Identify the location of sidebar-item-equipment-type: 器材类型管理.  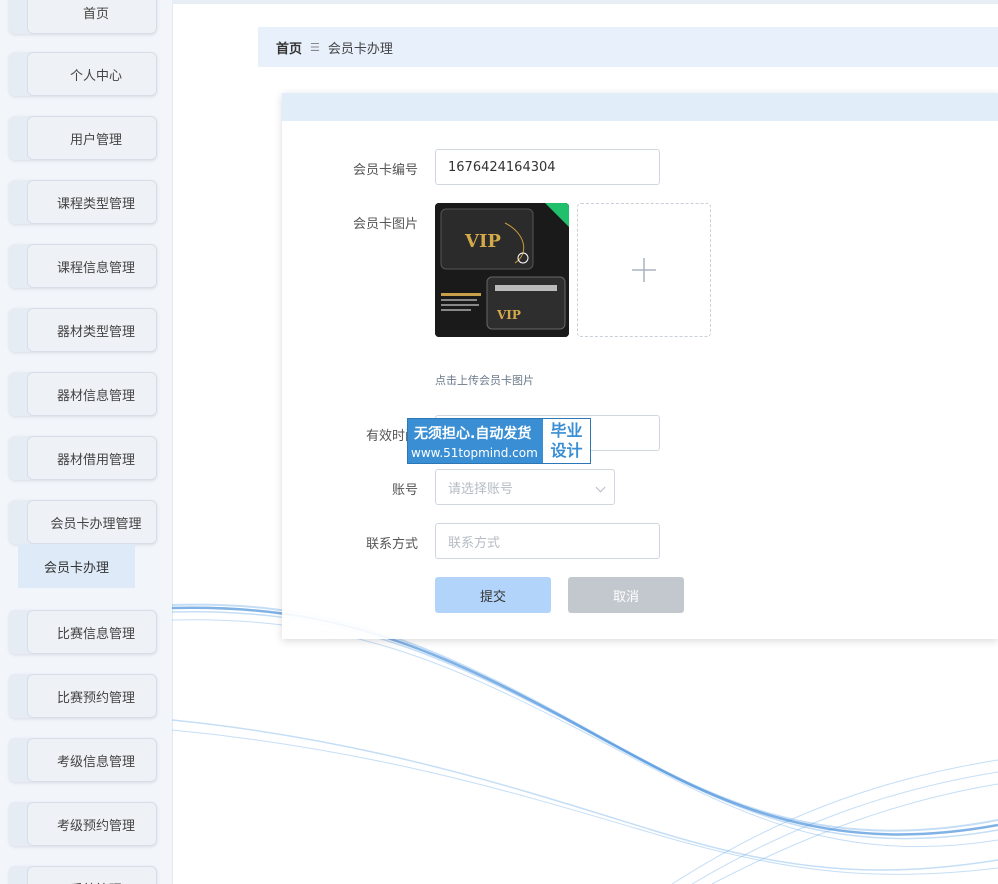
(83, 330).